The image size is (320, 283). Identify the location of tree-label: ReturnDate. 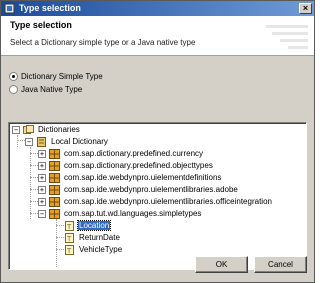
(99, 237).